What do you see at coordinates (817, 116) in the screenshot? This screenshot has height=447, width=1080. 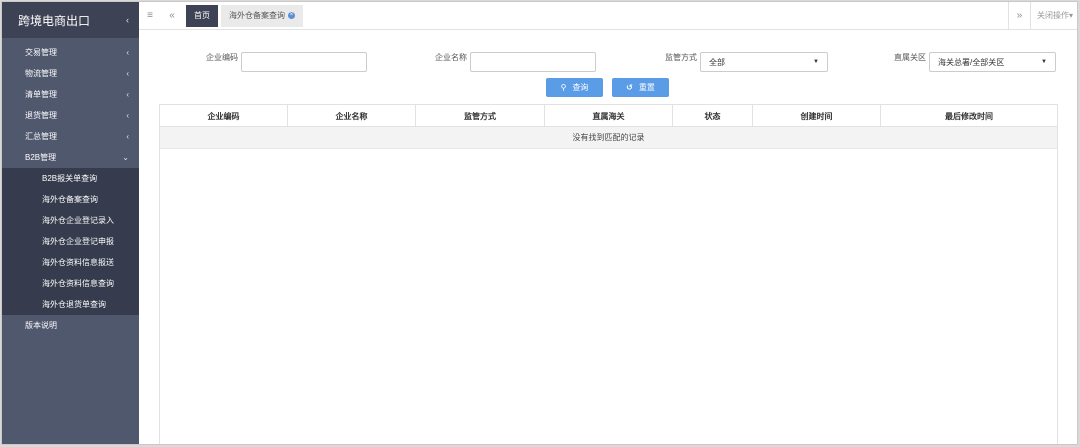 I see `column-header-created-time: 创建时间` at bounding box center [817, 116].